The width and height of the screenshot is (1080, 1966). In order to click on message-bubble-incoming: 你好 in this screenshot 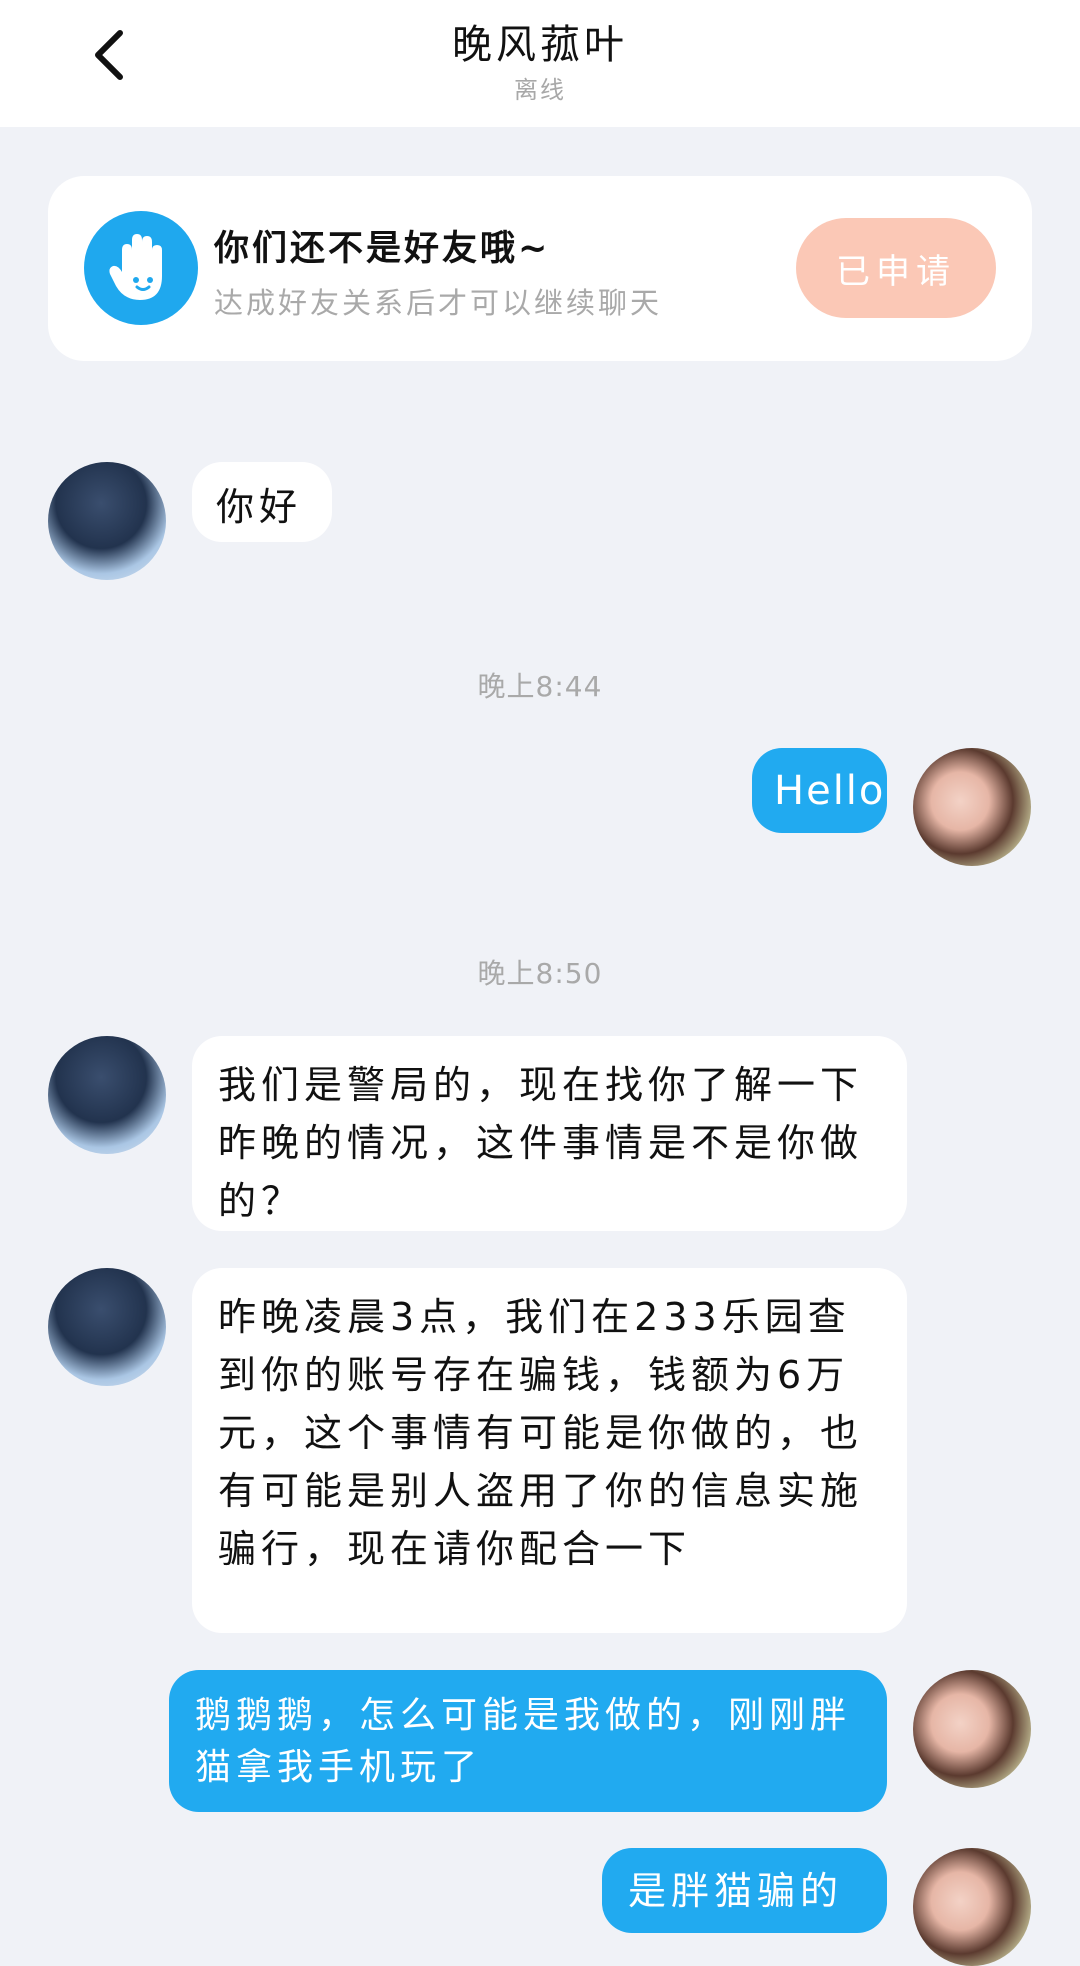, I will do `click(262, 502)`.